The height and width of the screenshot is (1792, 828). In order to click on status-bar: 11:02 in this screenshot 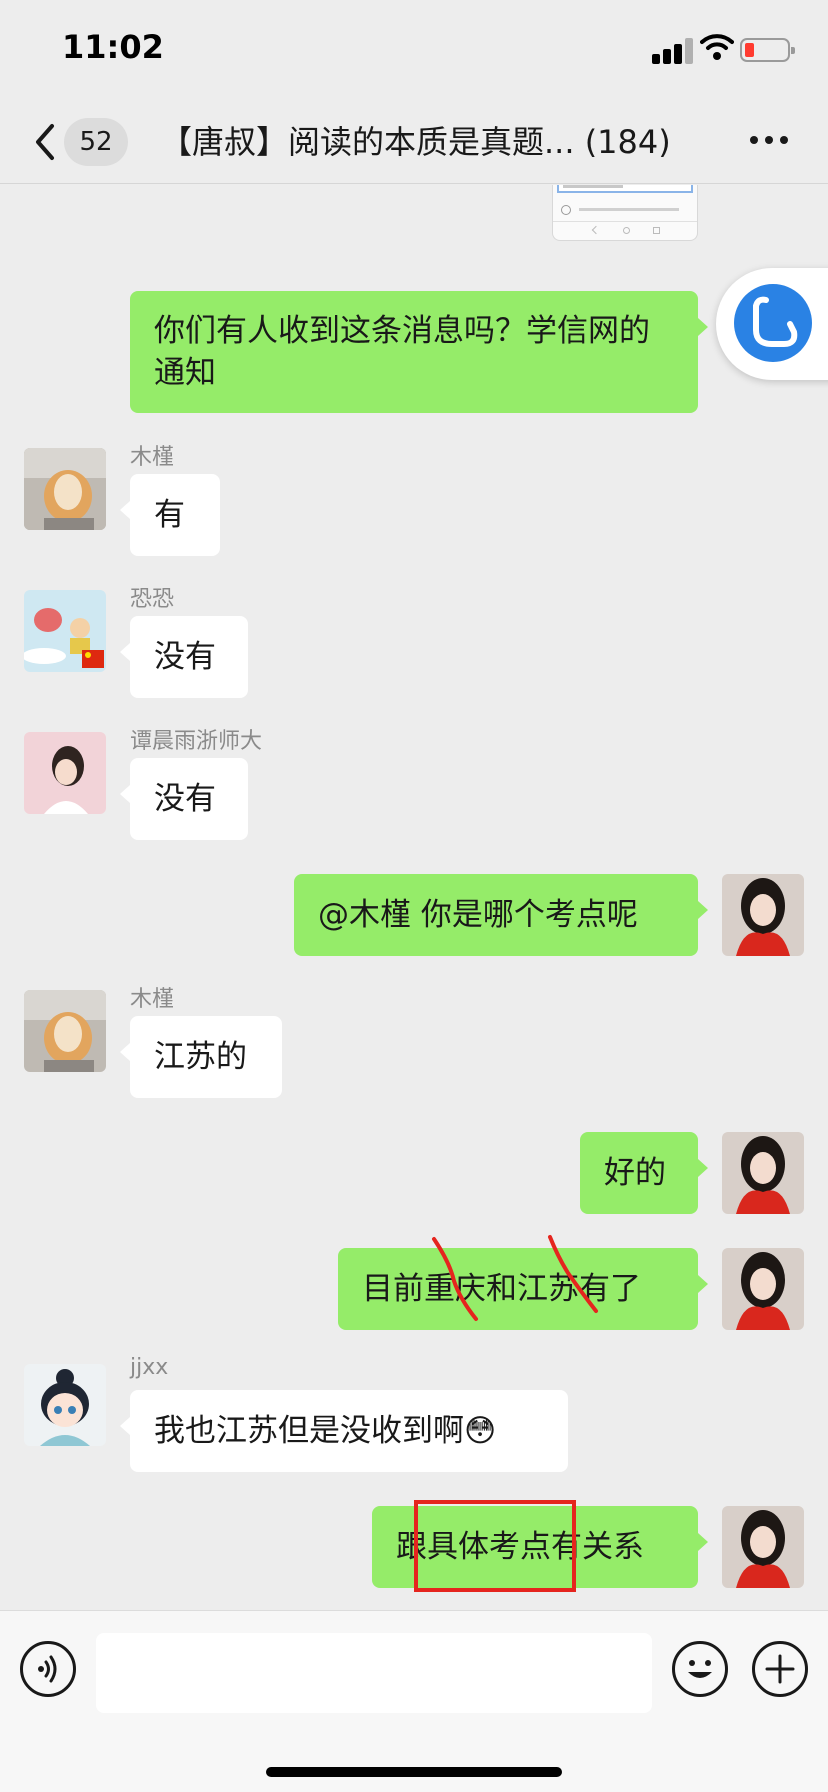, I will do `click(414, 50)`.